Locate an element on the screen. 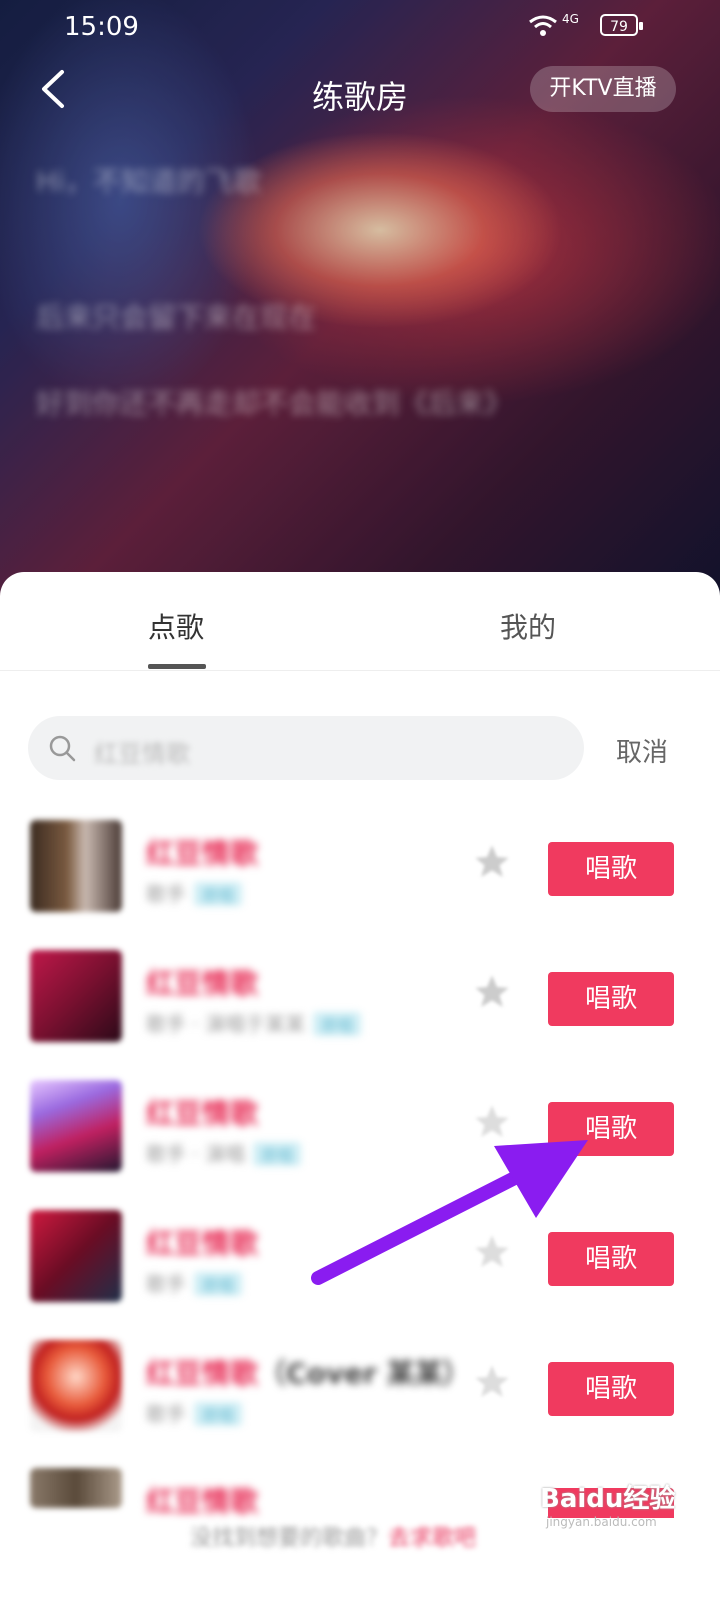 This screenshot has height=1600, width=720. watermark-url: jingyan.baidu.com is located at coordinates (601, 1522).